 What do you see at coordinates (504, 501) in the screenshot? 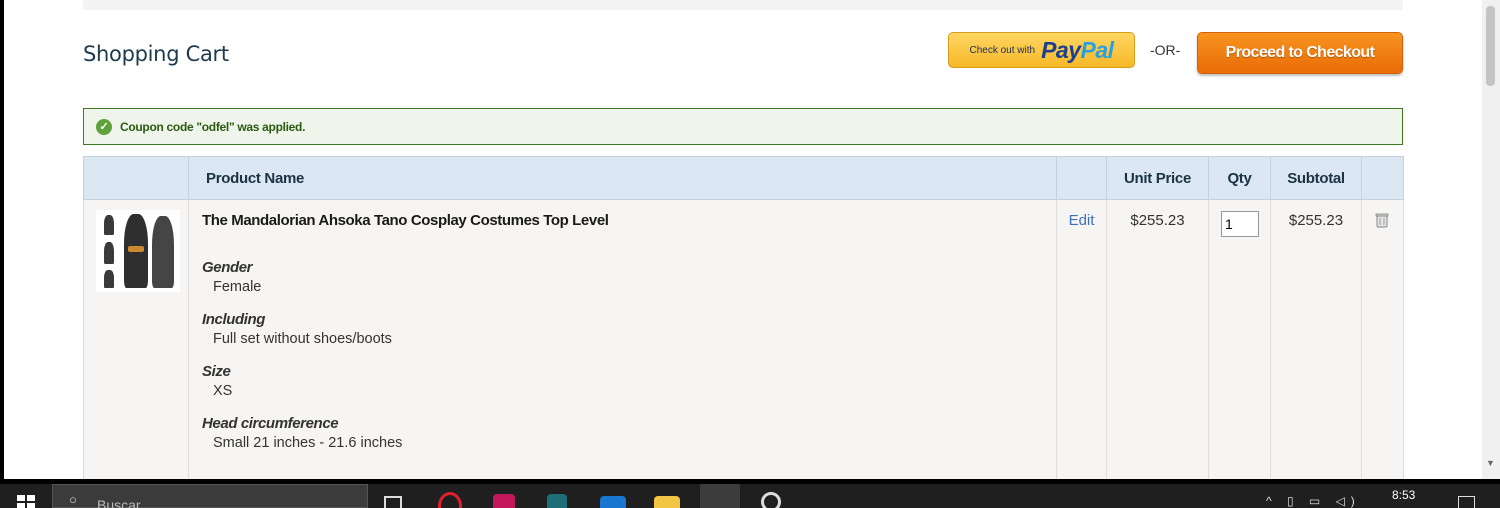
I see `app-icon-pink` at bounding box center [504, 501].